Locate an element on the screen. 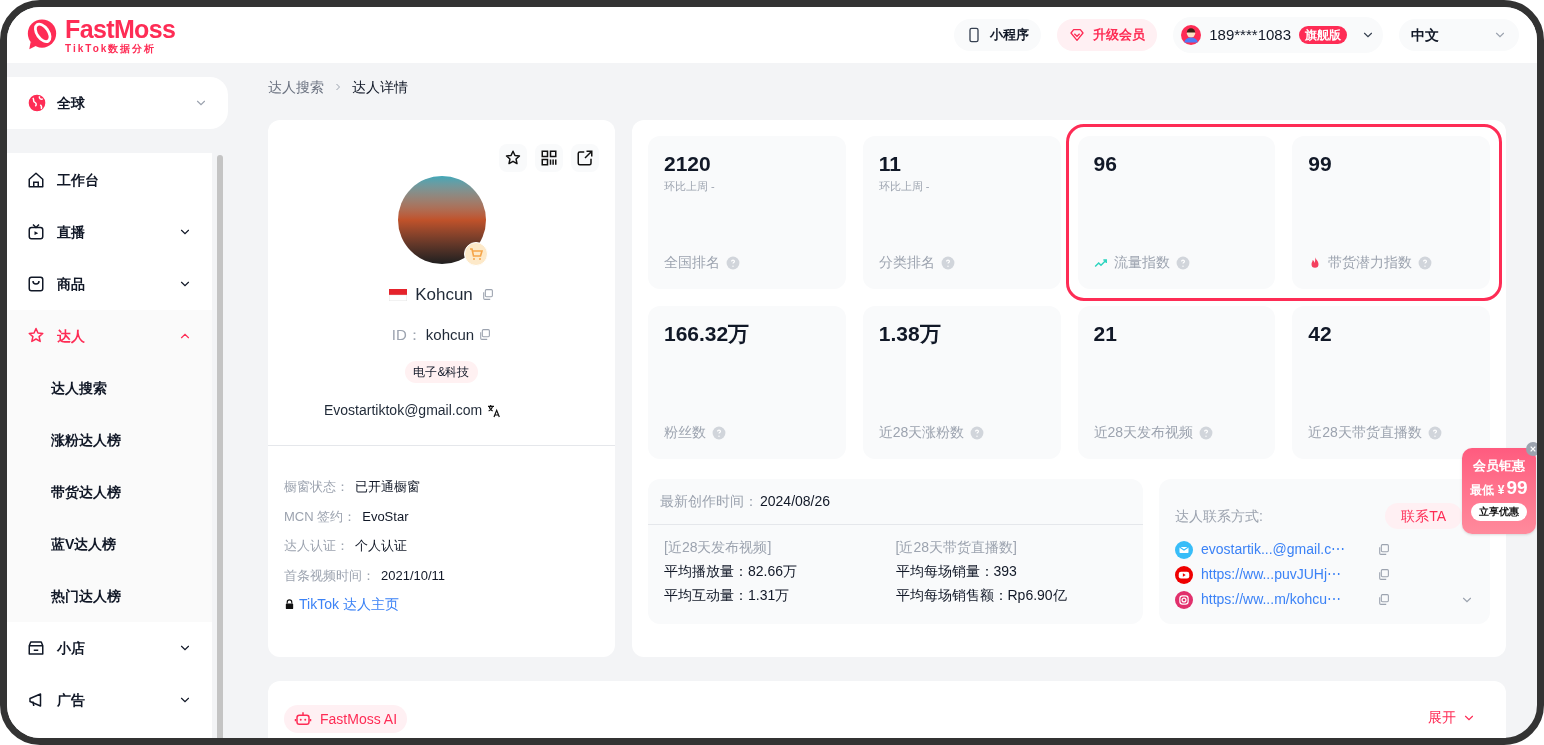  latest-label: 最新创作时间： is located at coordinates (709, 501).